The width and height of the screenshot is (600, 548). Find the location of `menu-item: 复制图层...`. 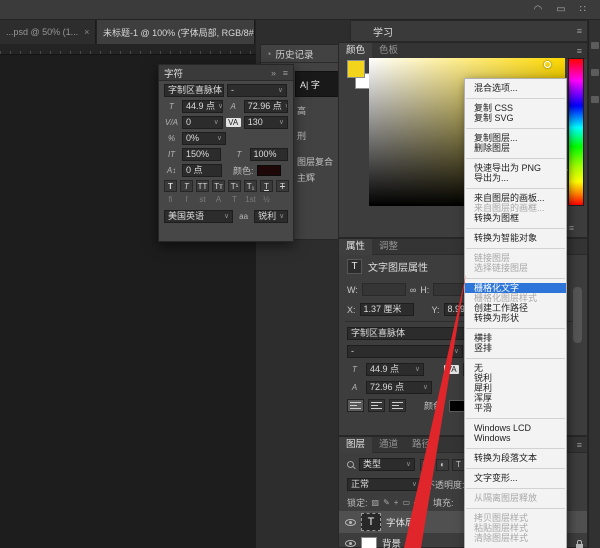

menu-item: 复制图层... is located at coordinates (515, 138).